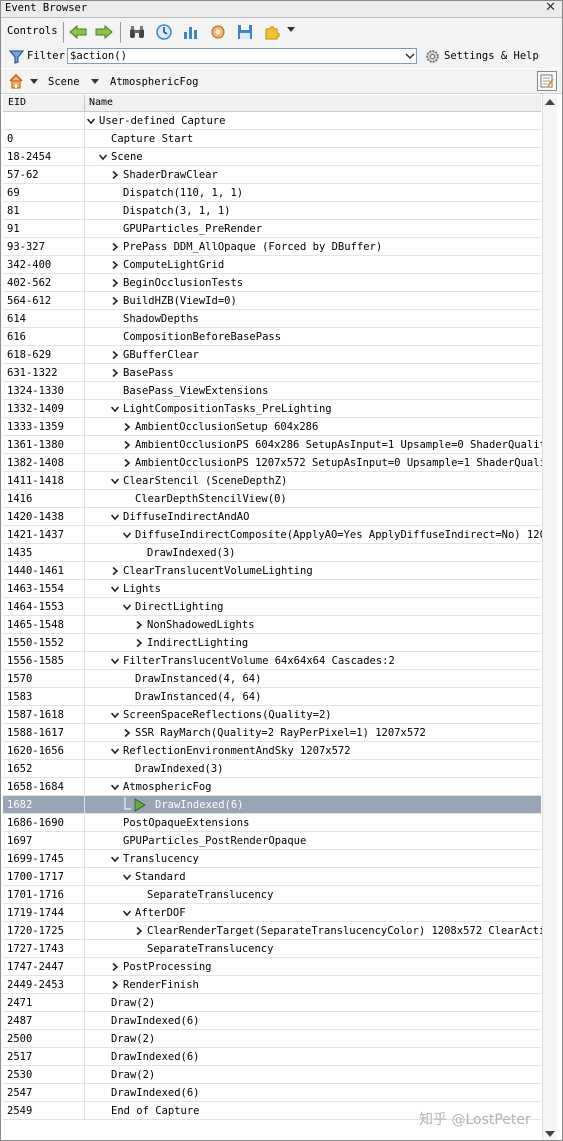 The width and height of the screenshot is (563, 1141). I want to click on tree-row: 2517 DrawIndexed(6), so click(272, 1057).